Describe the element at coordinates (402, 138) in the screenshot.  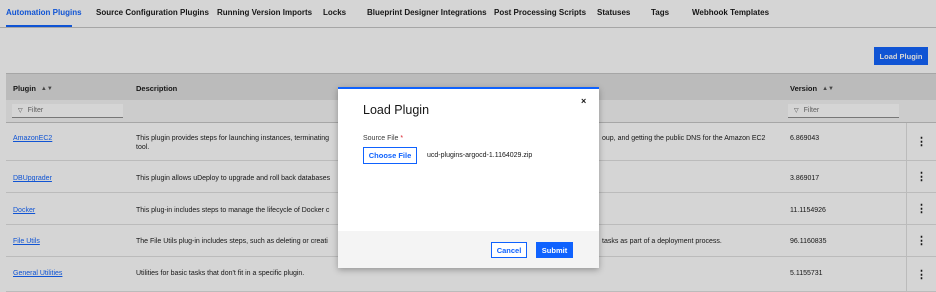
I see `required-indicator: *` at that location.